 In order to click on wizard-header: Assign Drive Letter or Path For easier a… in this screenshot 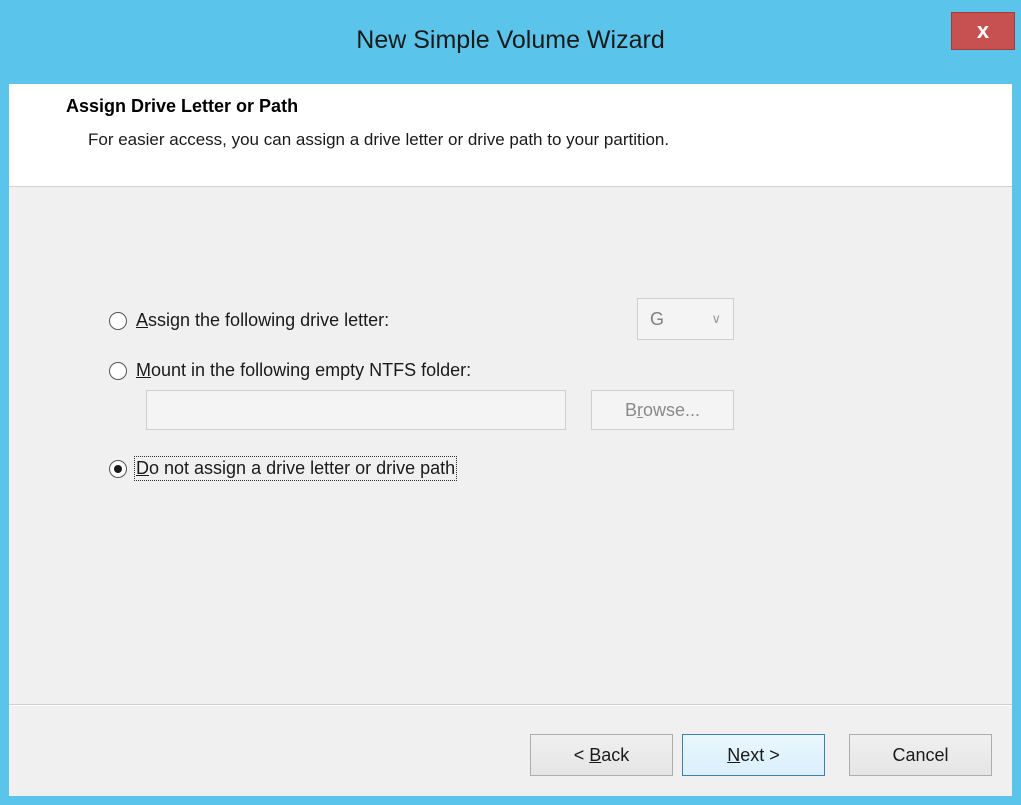, I will do `click(510, 135)`.